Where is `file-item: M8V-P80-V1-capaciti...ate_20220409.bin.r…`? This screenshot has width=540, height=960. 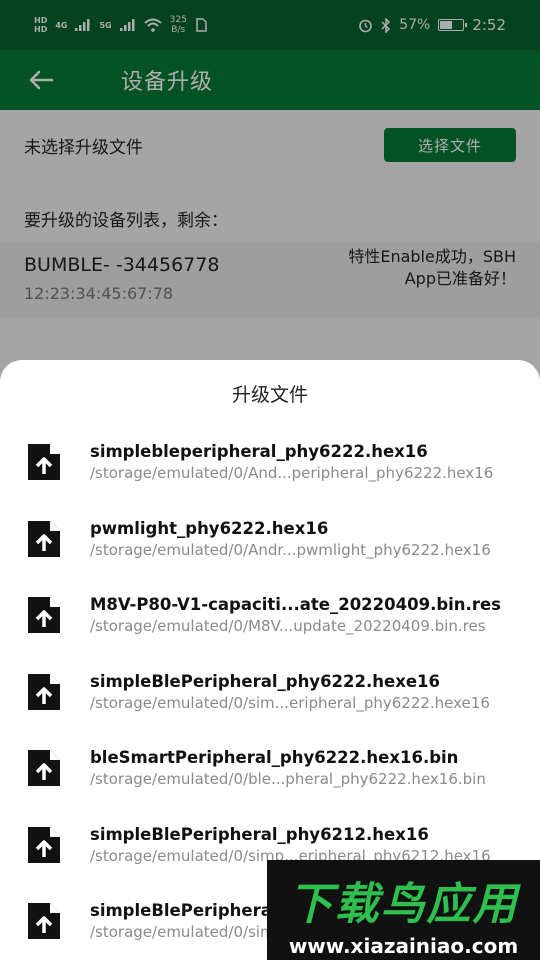
file-item: M8V-P80-V1-capaciti...ate_20220409.bin.r… is located at coordinates (270, 621).